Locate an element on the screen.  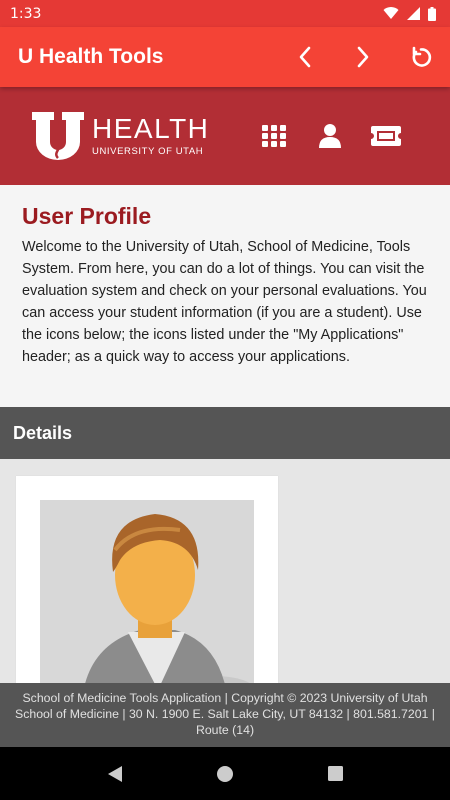
refresh-icon is located at coordinates (422, 56).